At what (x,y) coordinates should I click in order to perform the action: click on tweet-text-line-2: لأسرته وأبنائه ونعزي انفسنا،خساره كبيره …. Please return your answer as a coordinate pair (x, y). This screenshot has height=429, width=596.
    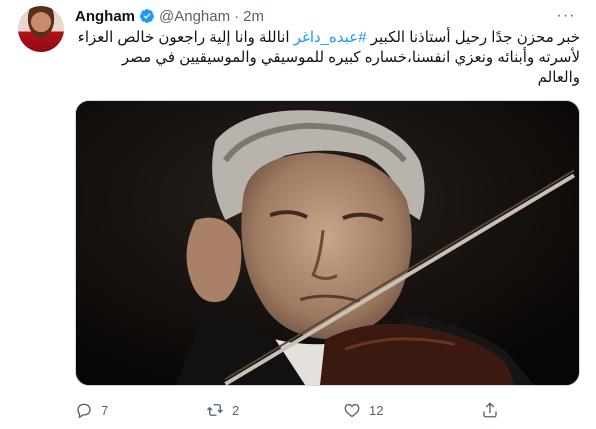
    Looking at the image, I should click on (350, 57).